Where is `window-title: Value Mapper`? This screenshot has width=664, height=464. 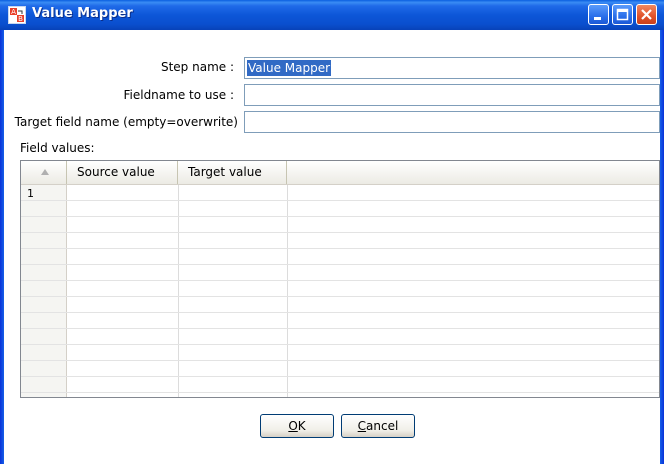 window-title: Value Mapper is located at coordinates (82, 13).